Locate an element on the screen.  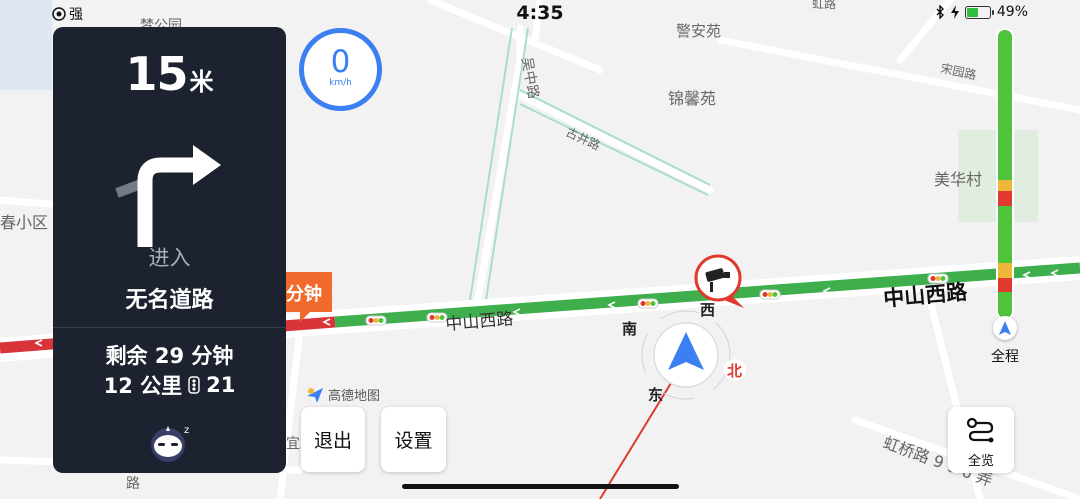
timing-tag-text: 分钟 is located at coordinates (304, 294).